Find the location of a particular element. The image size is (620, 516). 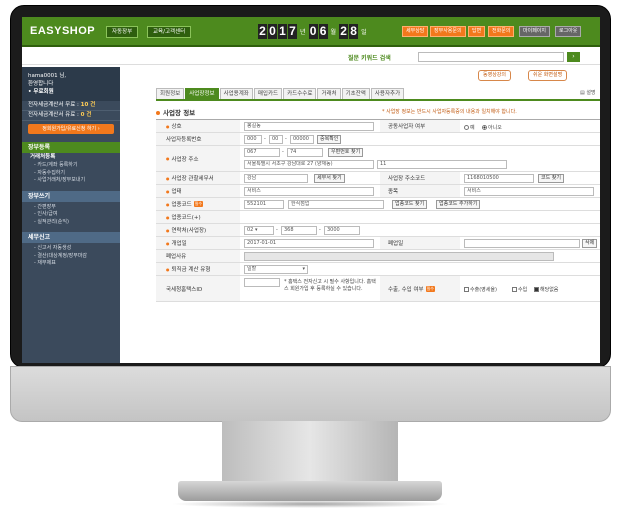

logo: EASYSHOP is located at coordinates (62, 31).